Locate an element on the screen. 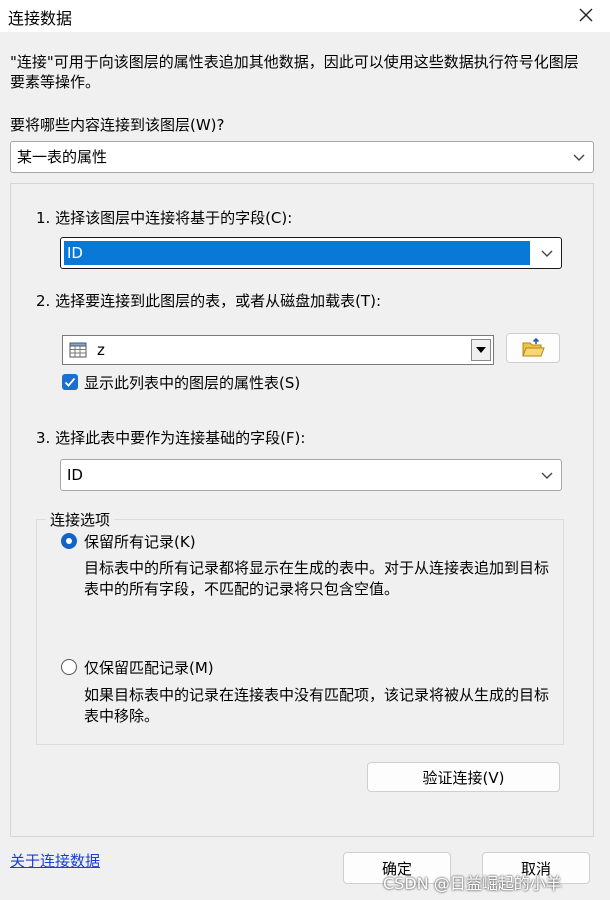  join-options-title: 连接选项 is located at coordinates (80, 519).